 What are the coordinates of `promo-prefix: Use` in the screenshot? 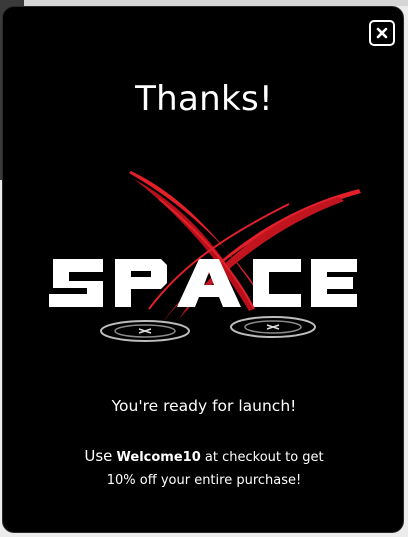 It's located at (98, 456).